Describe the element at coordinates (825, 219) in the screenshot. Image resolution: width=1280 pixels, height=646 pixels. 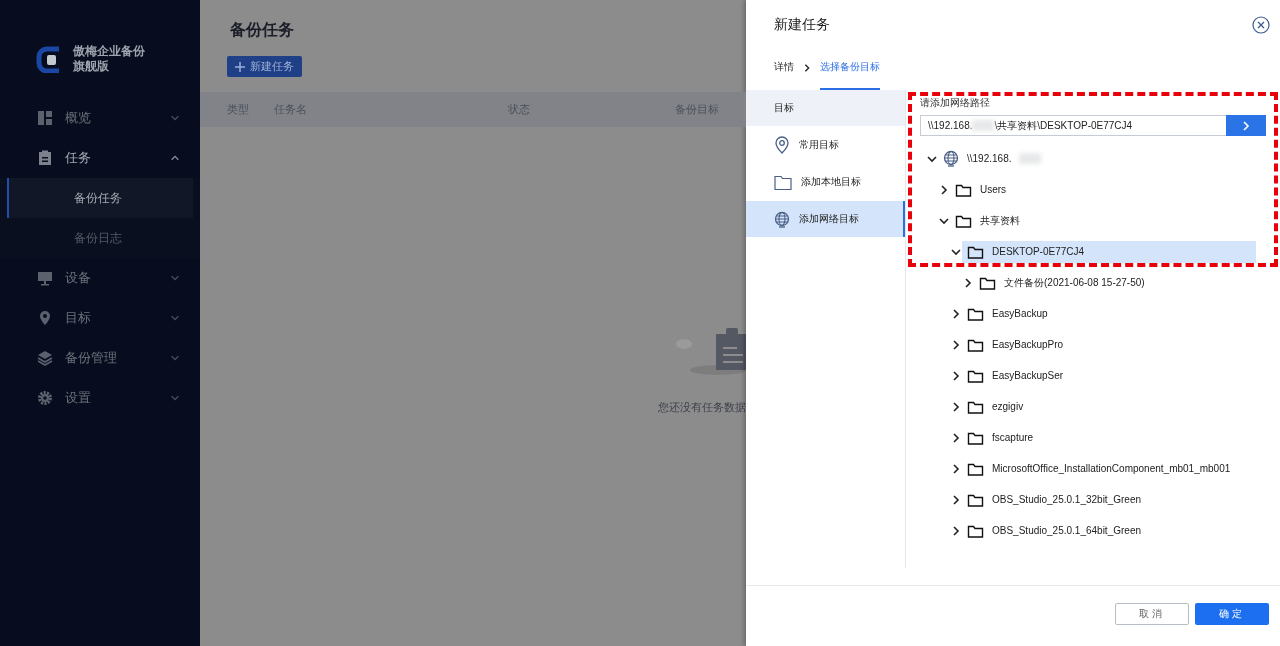
I see `nav-item: 添加网络目标` at that location.